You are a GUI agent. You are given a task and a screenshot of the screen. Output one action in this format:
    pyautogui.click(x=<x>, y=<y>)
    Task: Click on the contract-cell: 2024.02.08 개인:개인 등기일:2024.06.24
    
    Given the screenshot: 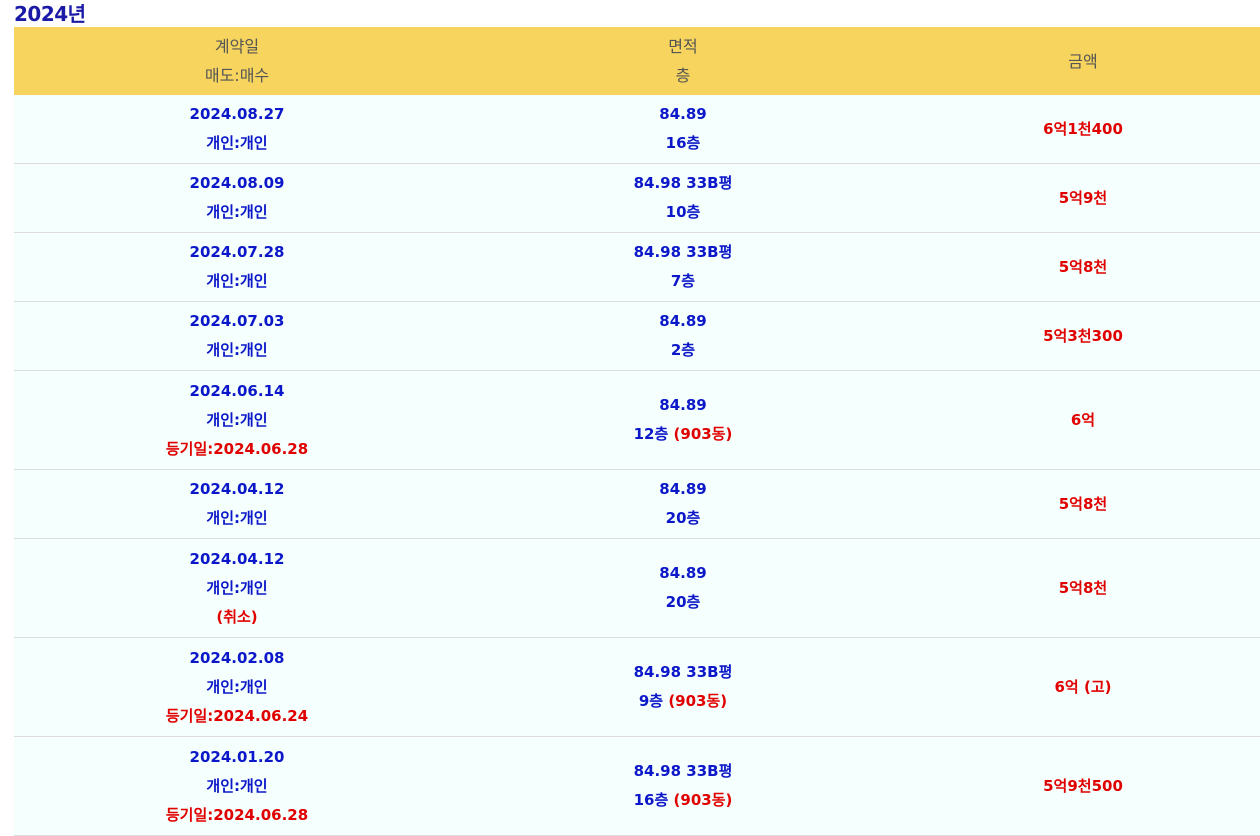 What is the action you would take?
    pyautogui.click(x=237, y=687)
    